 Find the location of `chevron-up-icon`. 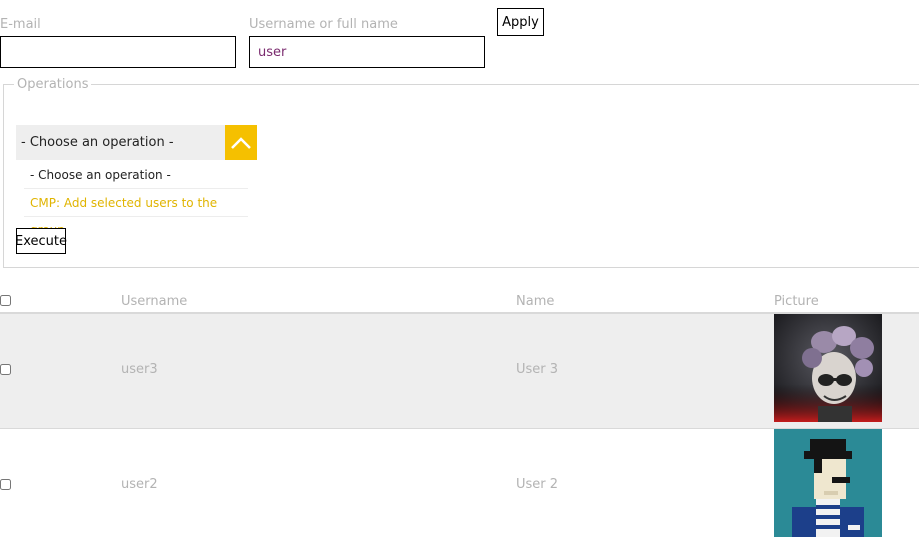

chevron-up-icon is located at coordinates (241, 142).